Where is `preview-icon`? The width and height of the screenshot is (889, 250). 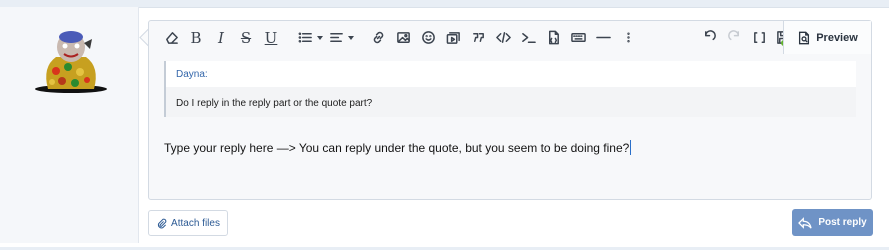 preview-icon is located at coordinates (804, 37).